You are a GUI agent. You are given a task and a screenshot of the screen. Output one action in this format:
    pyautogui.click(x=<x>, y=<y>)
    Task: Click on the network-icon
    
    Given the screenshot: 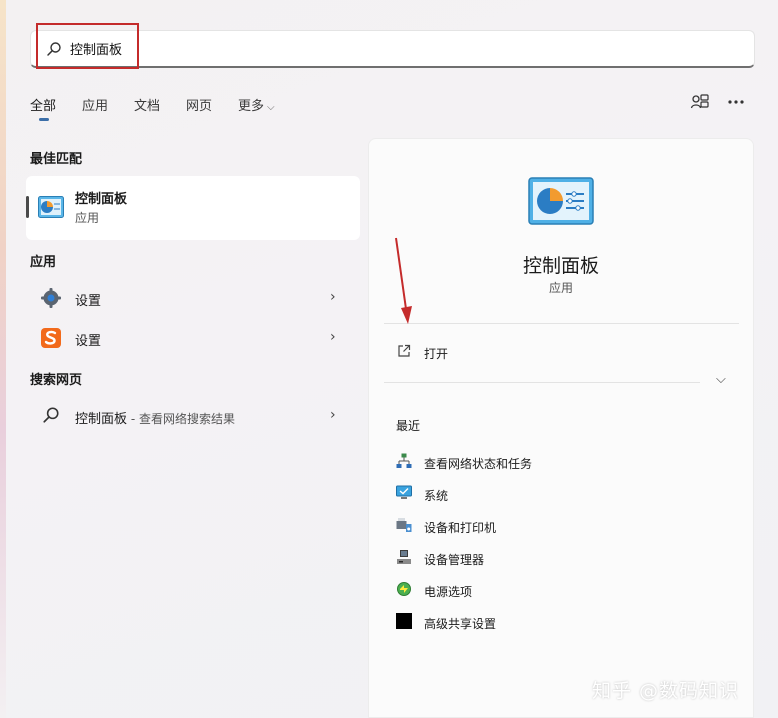 What is the action you would take?
    pyautogui.click(x=404, y=460)
    